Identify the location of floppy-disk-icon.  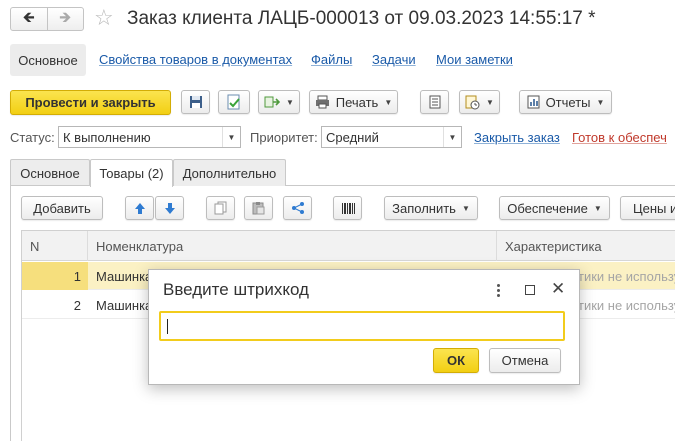
(195, 102).